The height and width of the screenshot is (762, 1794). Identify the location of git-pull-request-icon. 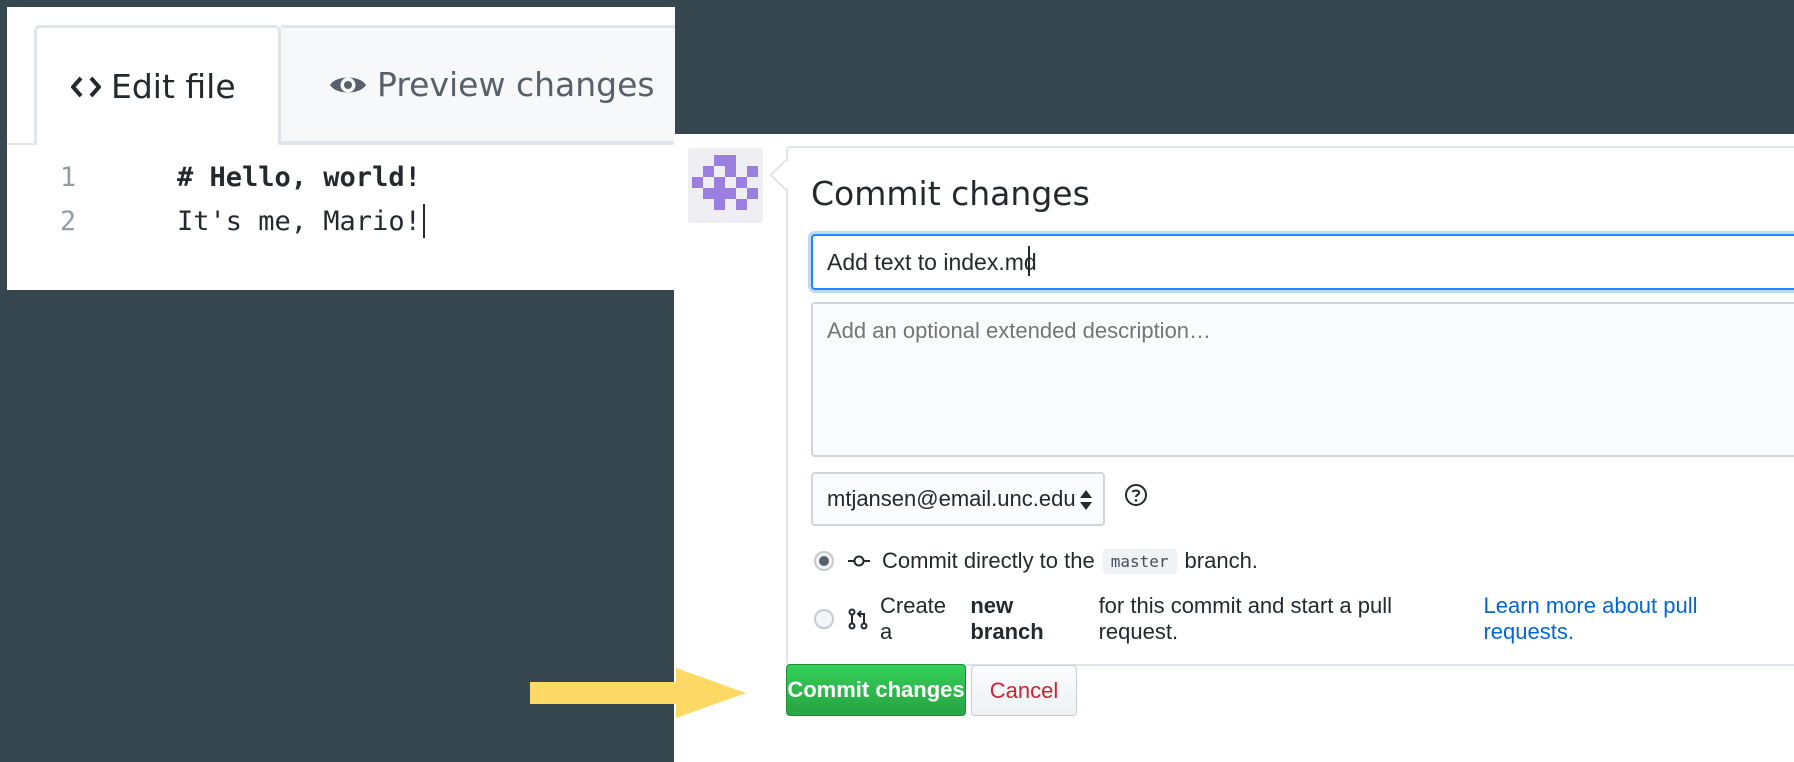
(858, 619).